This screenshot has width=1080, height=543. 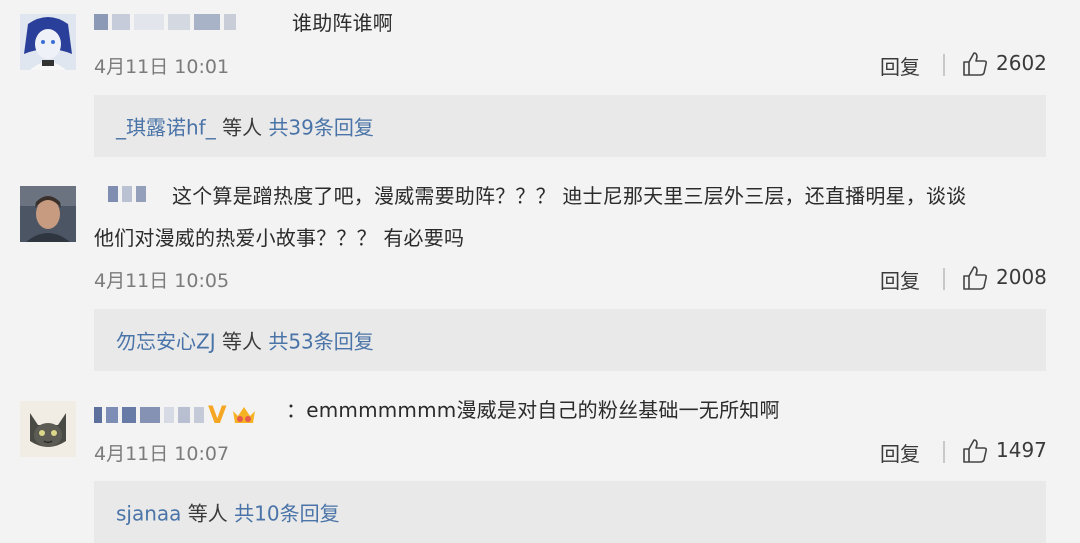 What do you see at coordinates (570, 340) in the screenshot?
I see `reply-summary: 勿忘安心ZJ 等人 共53条回复` at bounding box center [570, 340].